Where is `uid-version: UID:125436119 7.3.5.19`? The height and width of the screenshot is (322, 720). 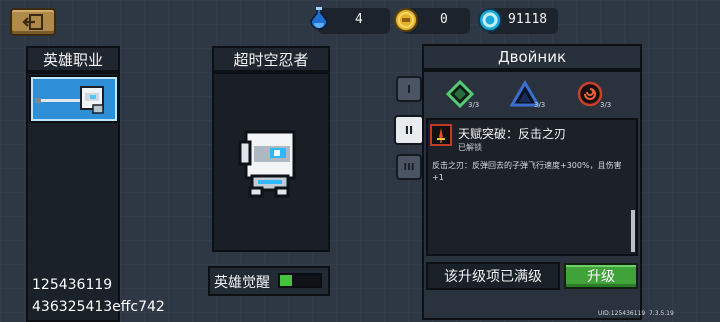 uid-version: UID:125436119 7.3.5.19 is located at coordinates (636, 313).